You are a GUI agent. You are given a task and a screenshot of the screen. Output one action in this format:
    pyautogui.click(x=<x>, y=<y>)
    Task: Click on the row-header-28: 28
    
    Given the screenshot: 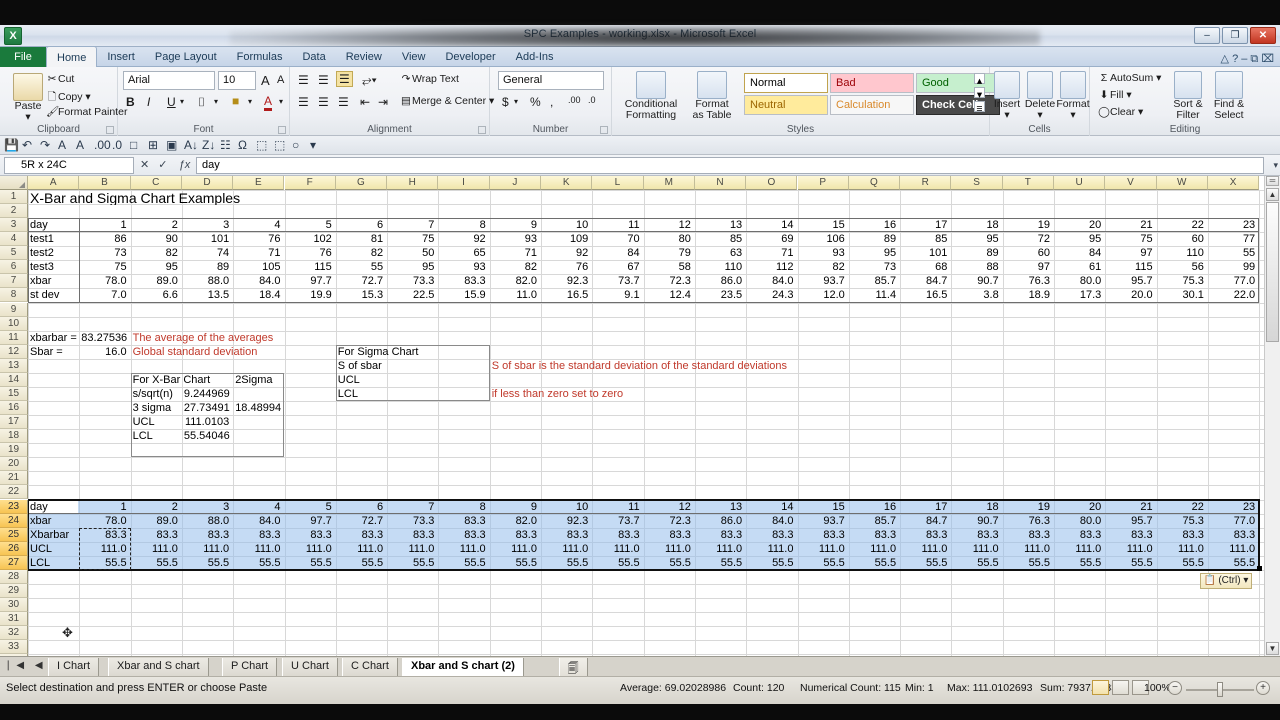 What is the action you would take?
    pyautogui.click(x=14, y=576)
    